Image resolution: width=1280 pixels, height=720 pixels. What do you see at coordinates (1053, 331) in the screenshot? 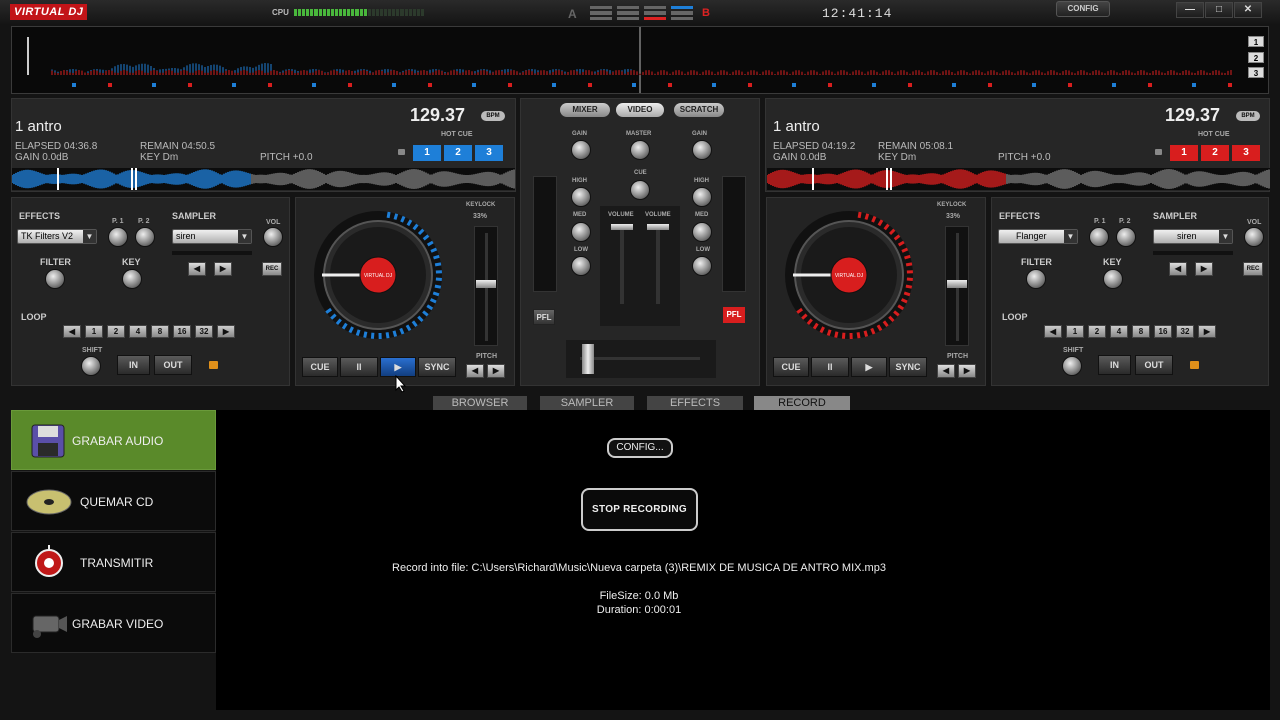
I see `loop-prev-button: ◀` at bounding box center [1053, 331].